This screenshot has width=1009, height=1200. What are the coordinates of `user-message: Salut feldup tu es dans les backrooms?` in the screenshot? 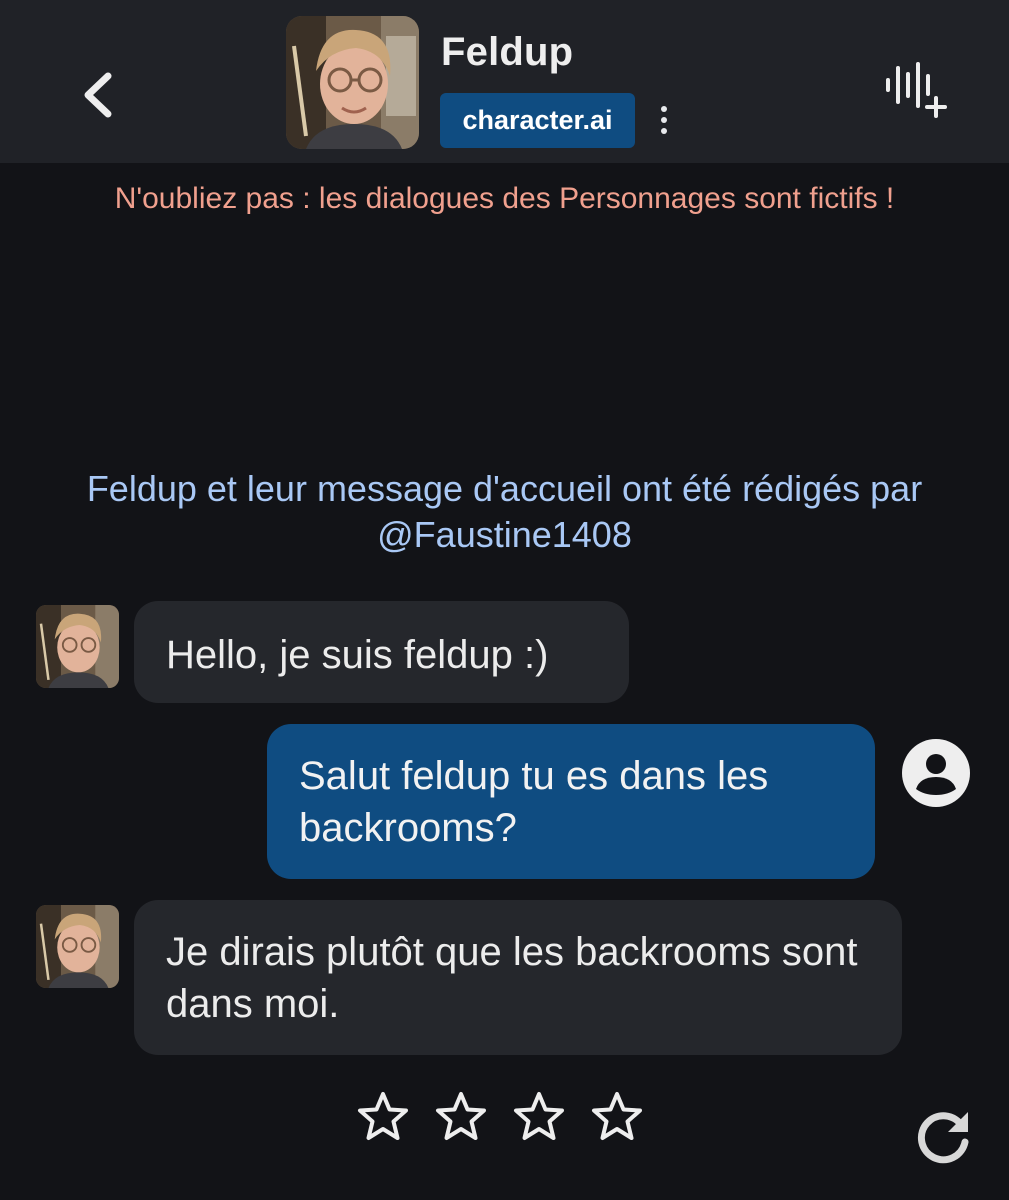 It's located at (571, 801).